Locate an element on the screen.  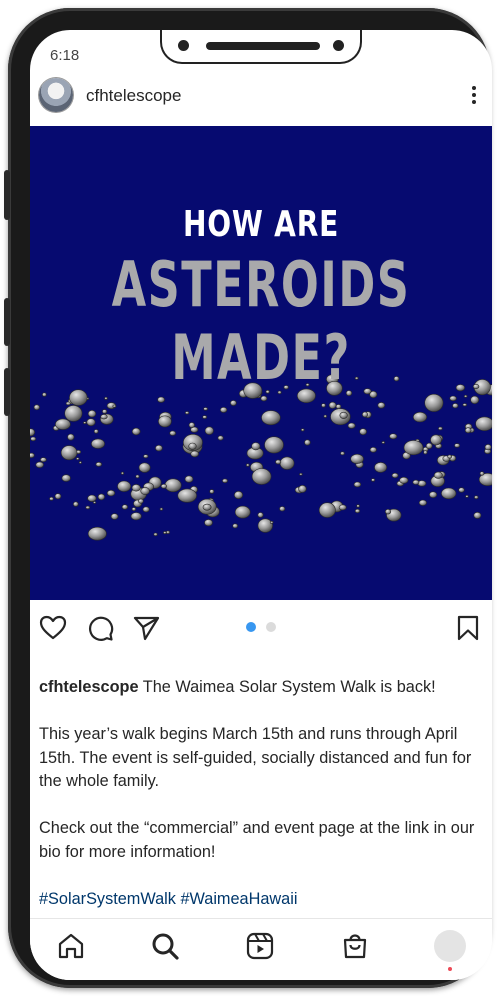
earpiece-speaker is located at coordinates (263, 46).